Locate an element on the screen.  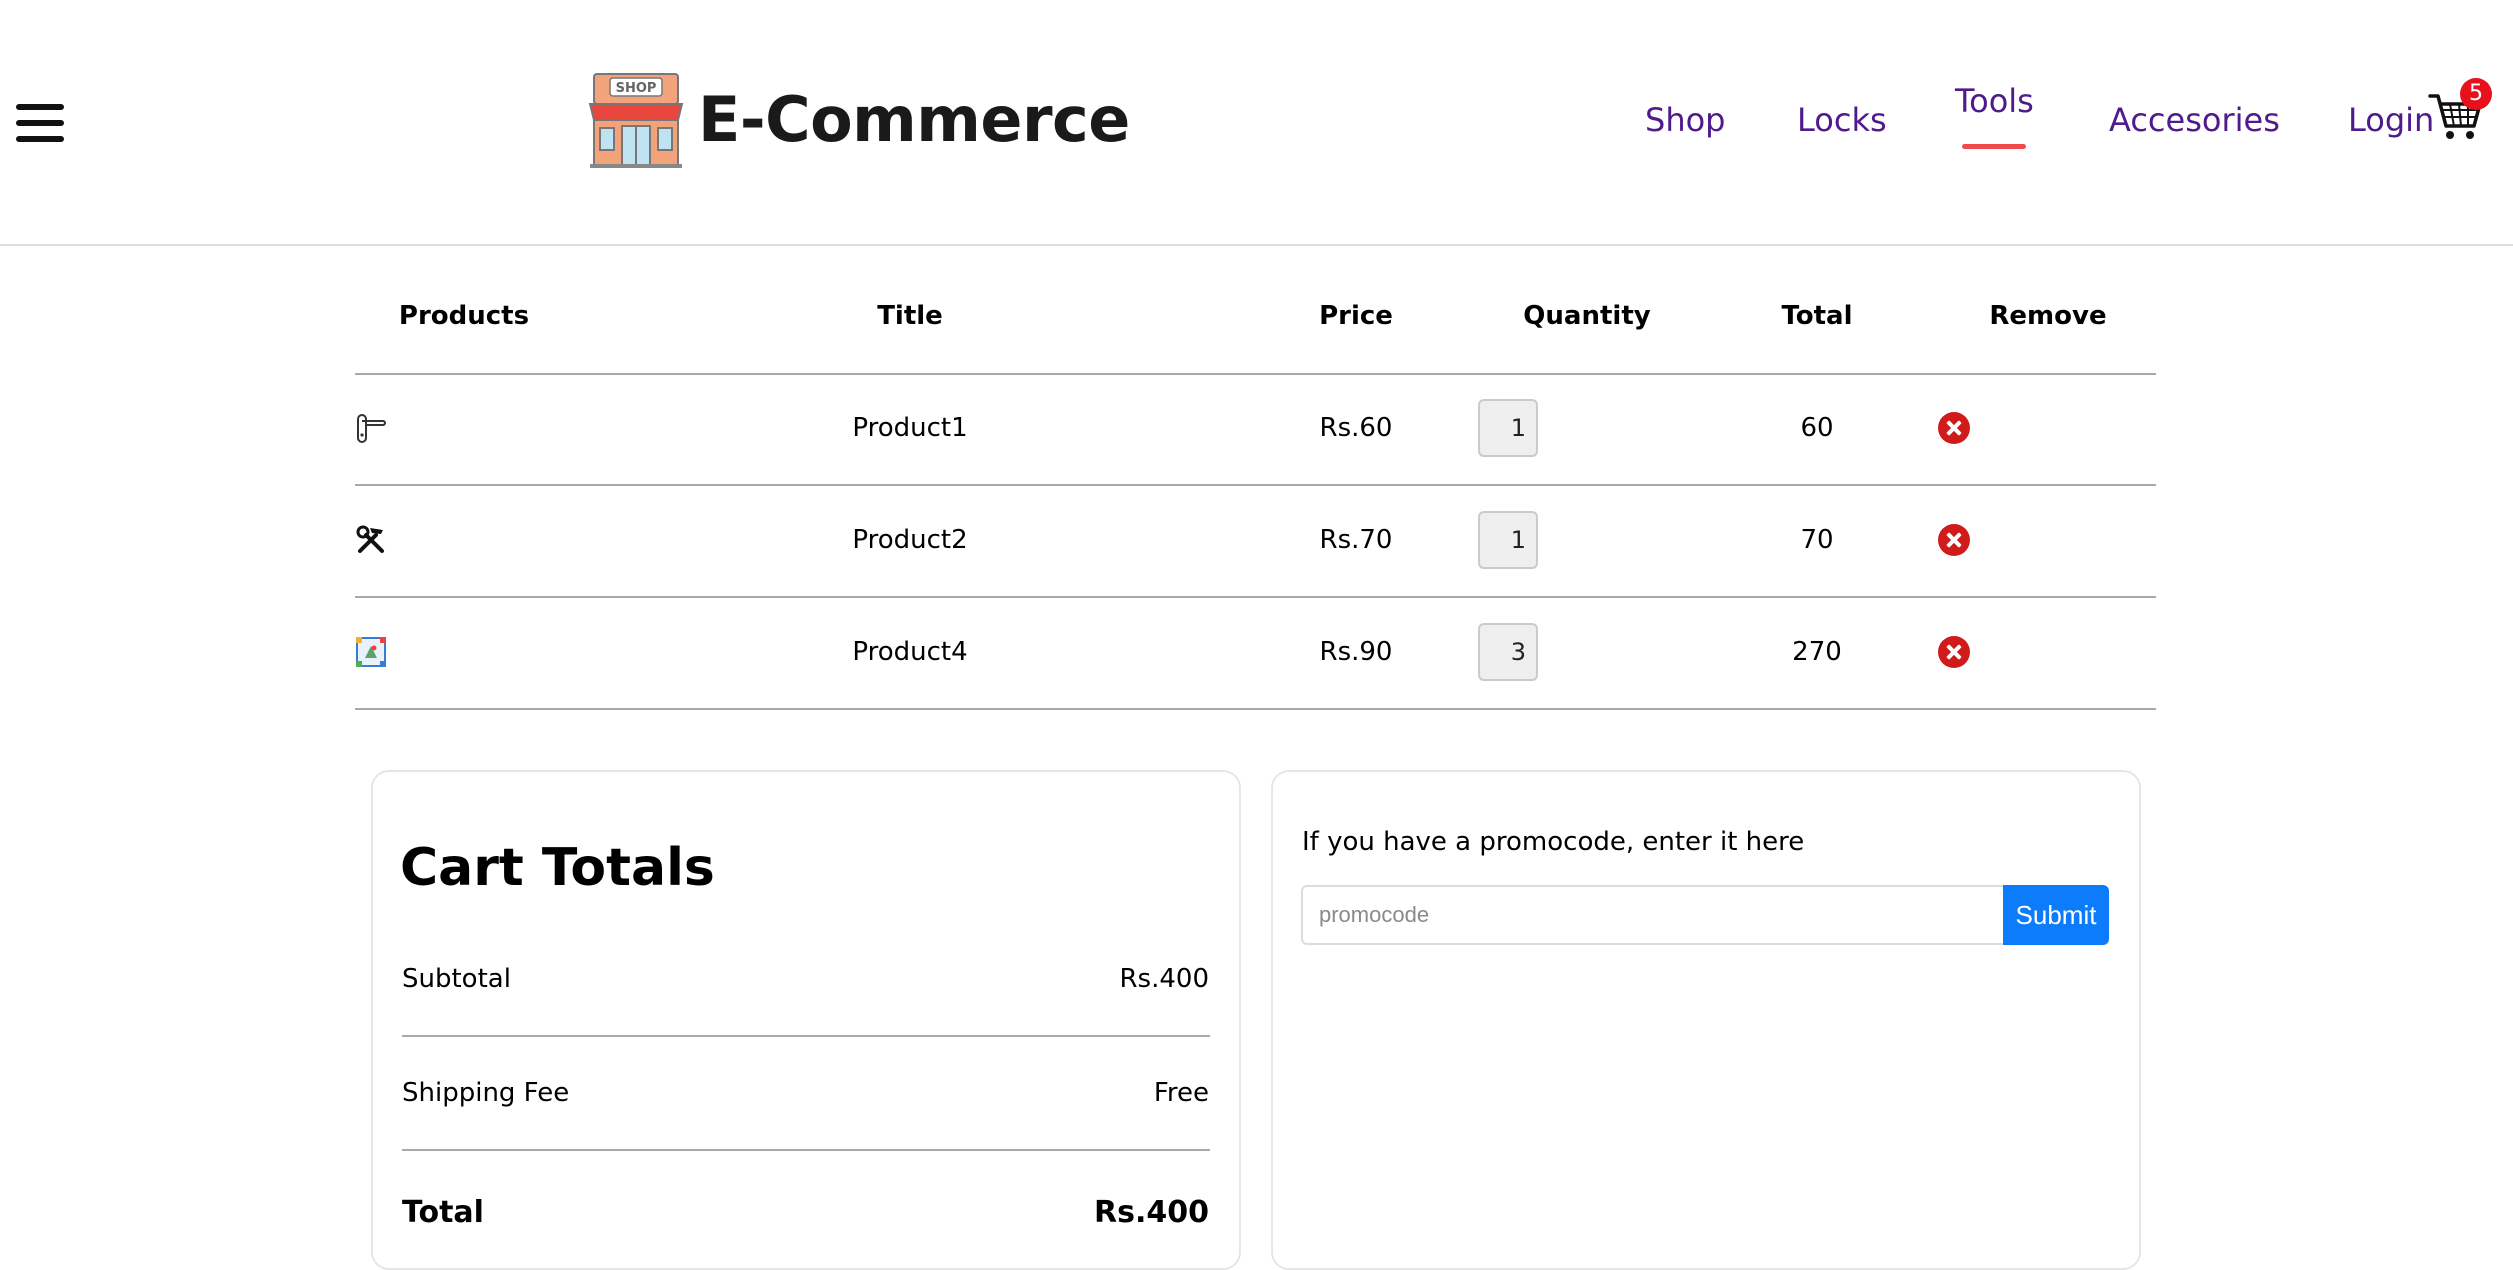
column-header-price: Price is located at coordinates (1356, 316).